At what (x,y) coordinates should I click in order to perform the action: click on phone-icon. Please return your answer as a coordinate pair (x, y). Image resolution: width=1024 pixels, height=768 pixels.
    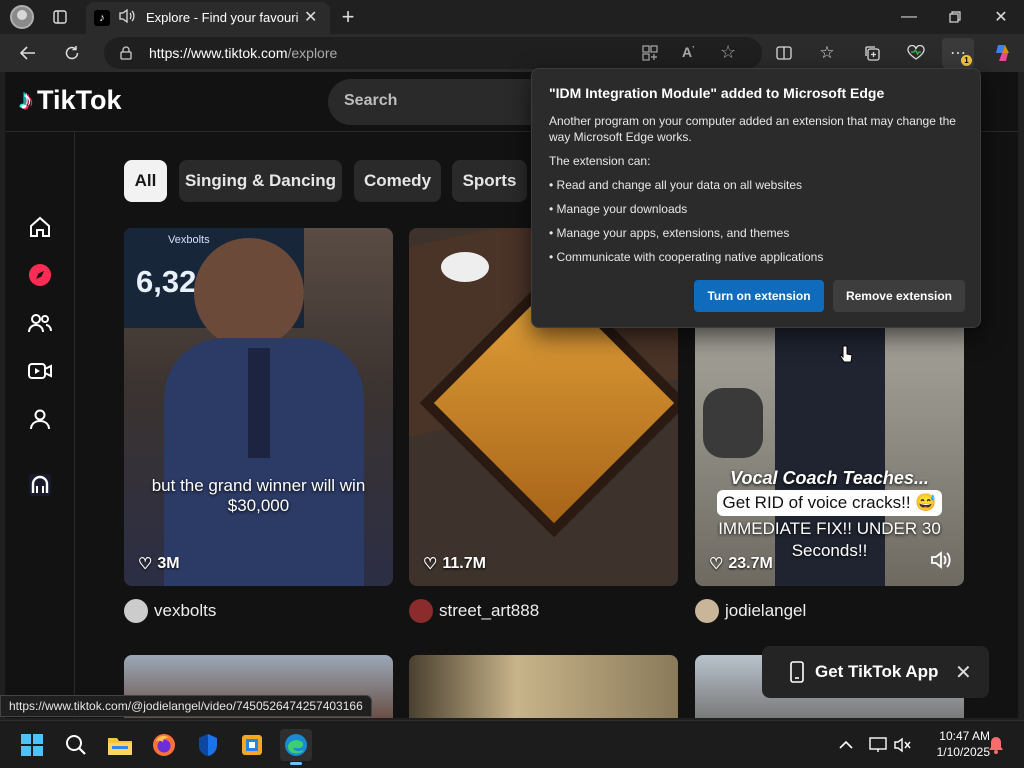
    Looking at the image, I should click on (797, 674).